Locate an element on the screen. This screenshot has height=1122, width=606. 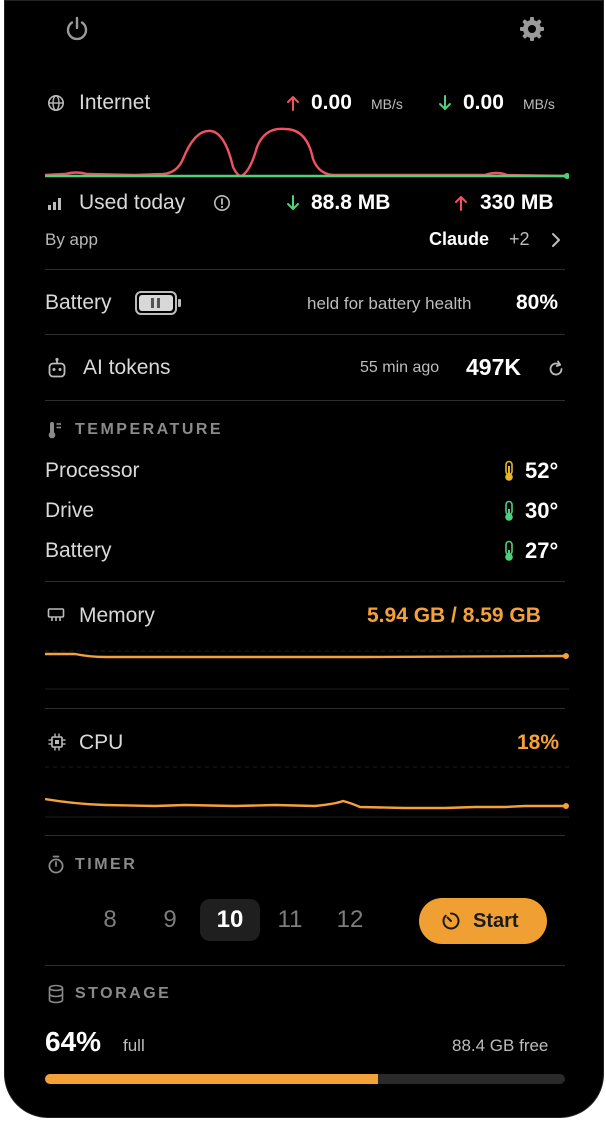
globe-icon is located at coordinates (56, 103).